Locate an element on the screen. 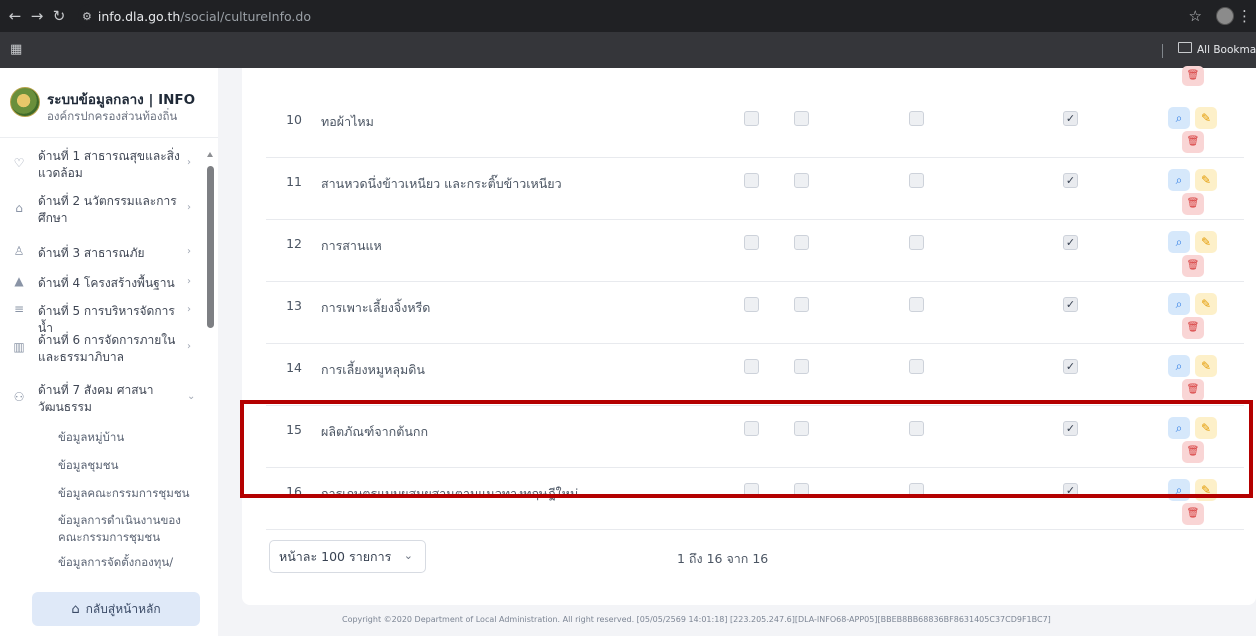 This screenshot has height=636, width=1256. row-number: 10 is located at coordinates (294, 119).